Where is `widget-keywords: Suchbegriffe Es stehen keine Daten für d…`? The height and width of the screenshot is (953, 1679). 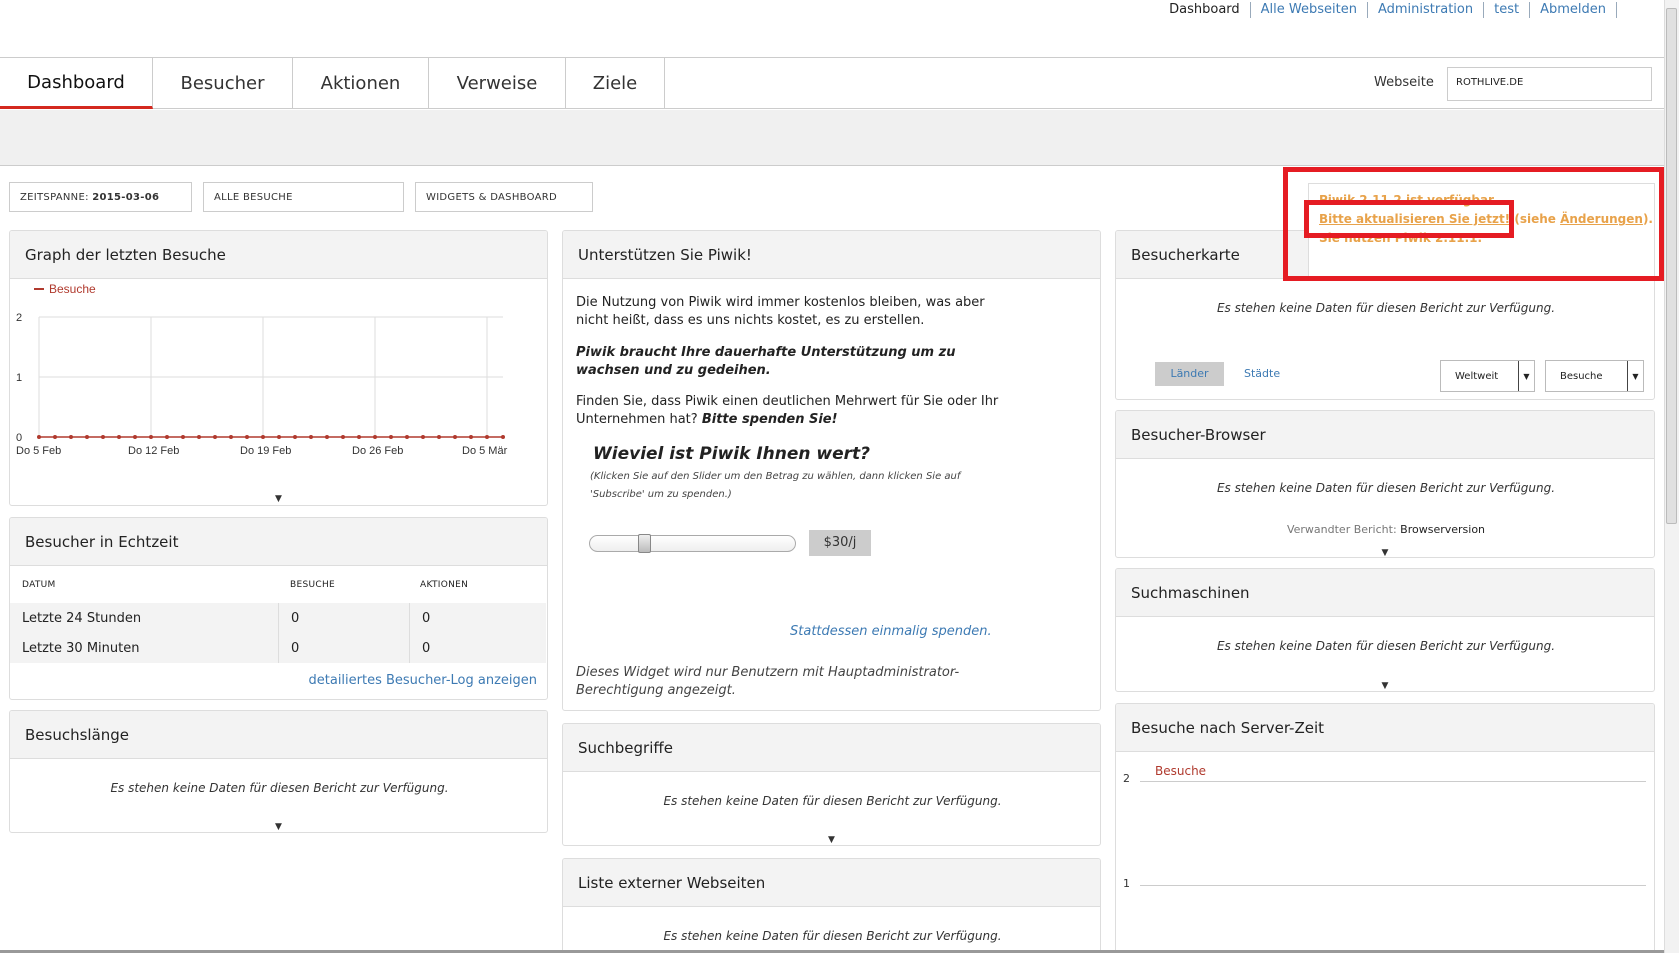
widget-keywords: Suchbegriffe Es stehen keine Daten für d… is located at coordinates (831, 784).